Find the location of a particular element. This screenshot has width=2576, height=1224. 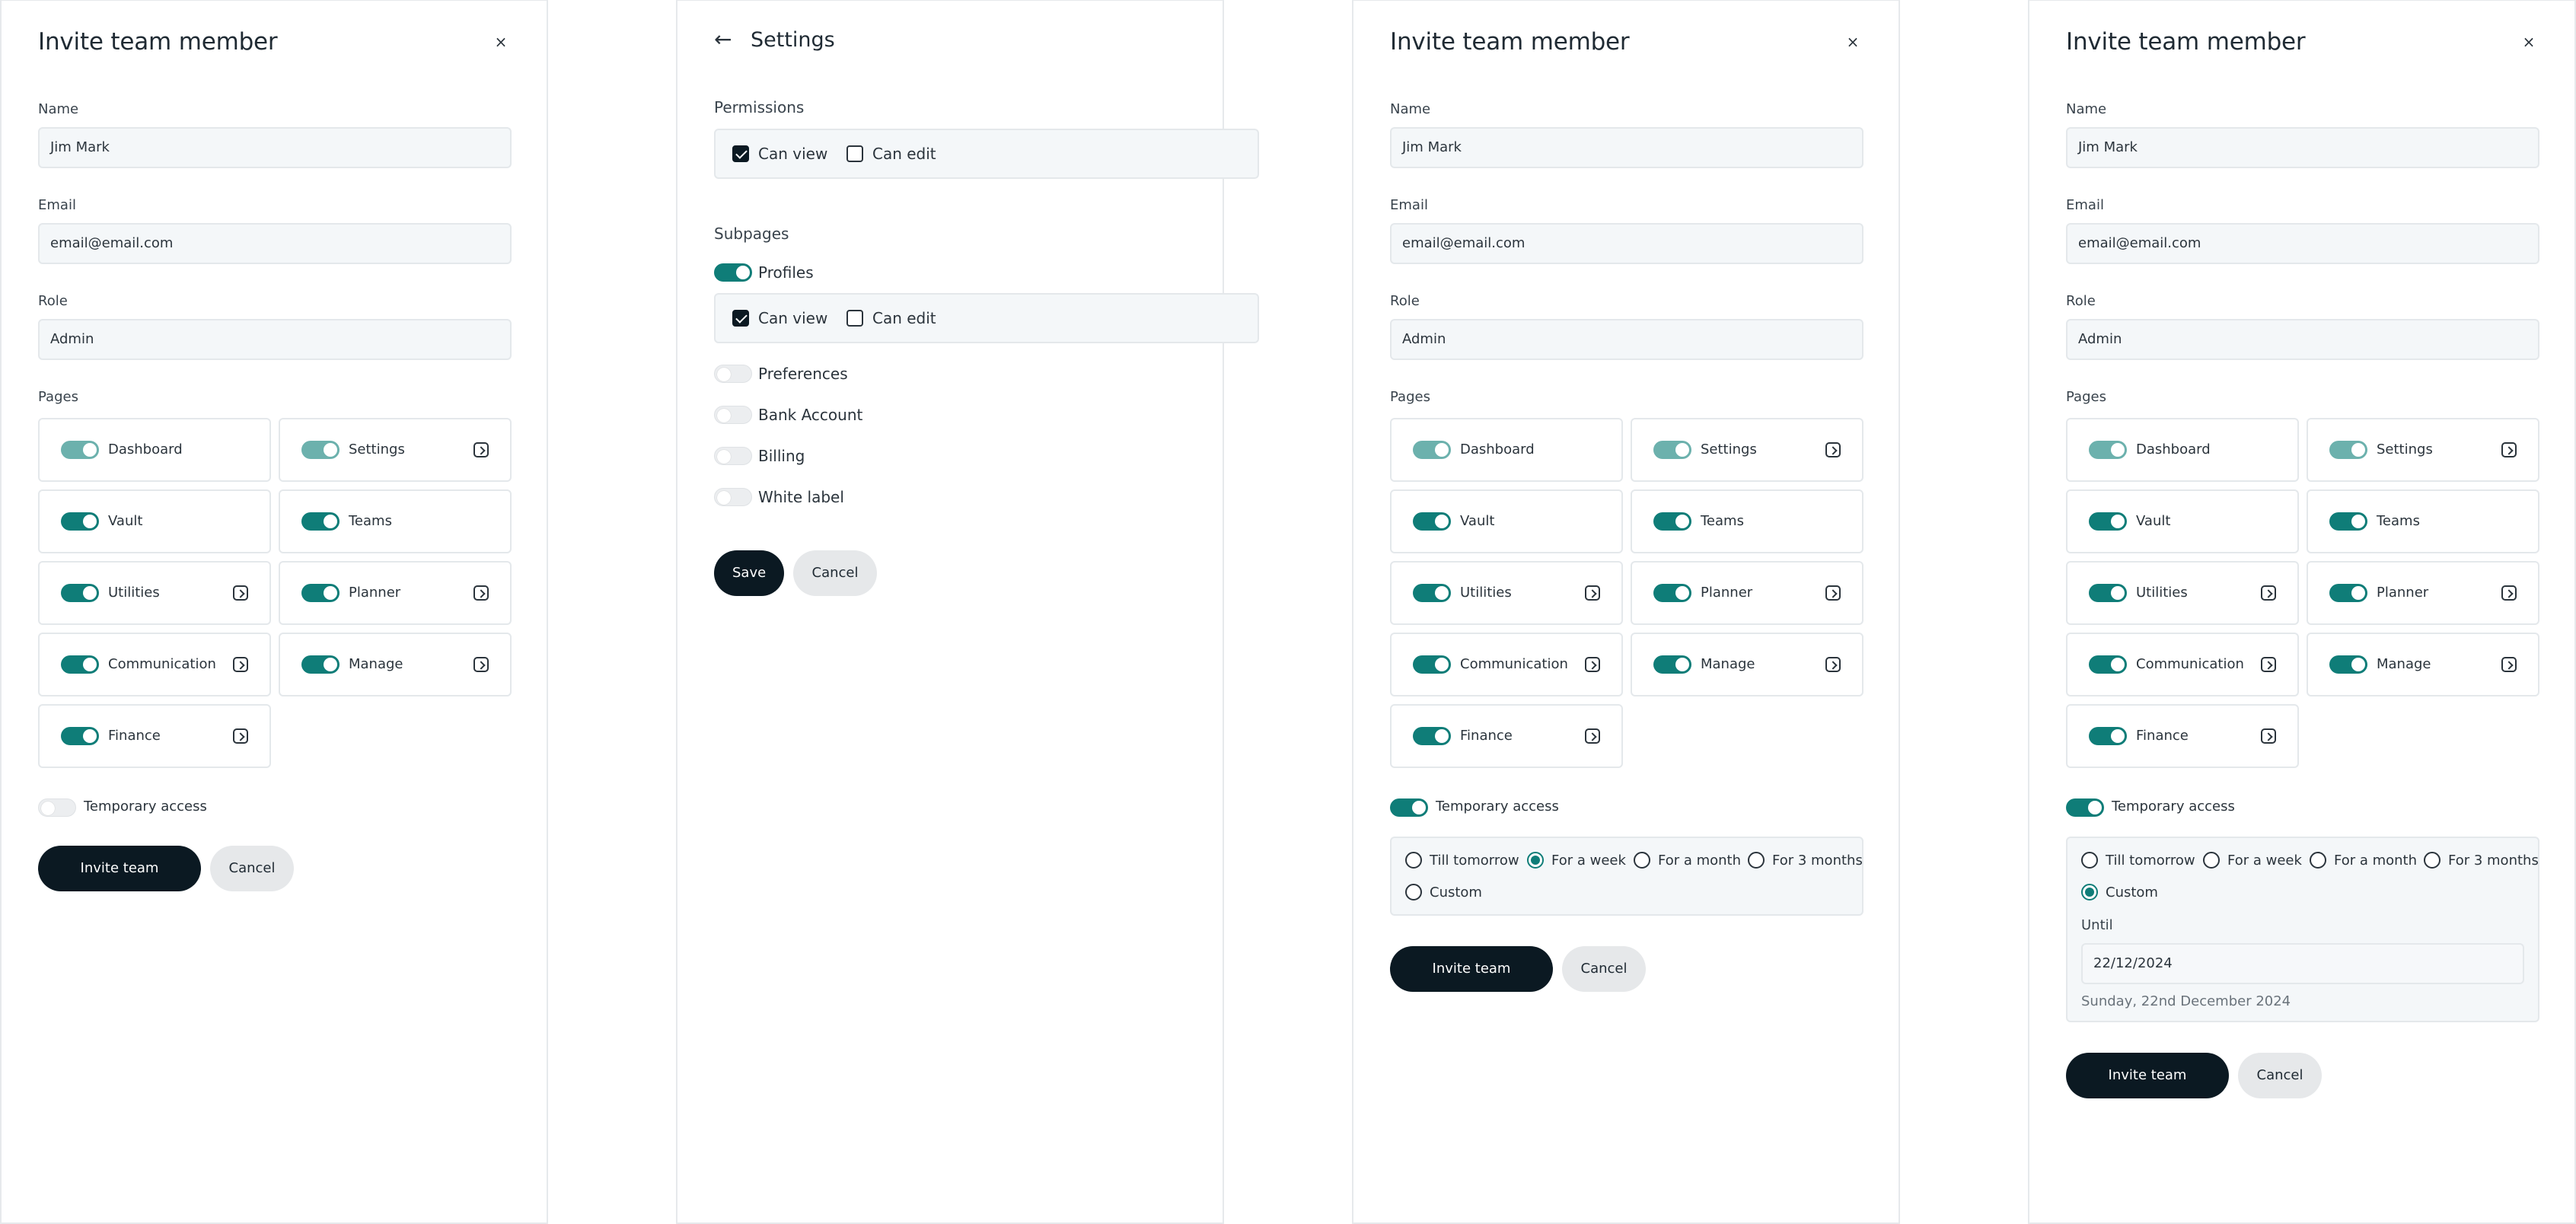

white-label-toggle is located at coordinates (733, 497).